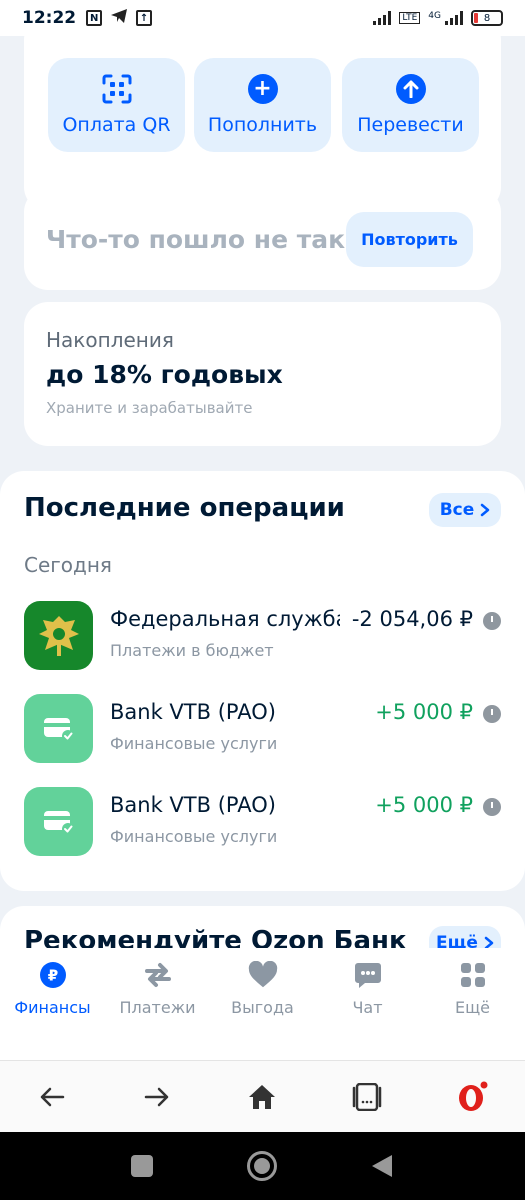  Describe the element at coordinates (262, 18) in the screenshot. I see `status-bar: 12:22 N ↑ LTE 4G 8` at that location.